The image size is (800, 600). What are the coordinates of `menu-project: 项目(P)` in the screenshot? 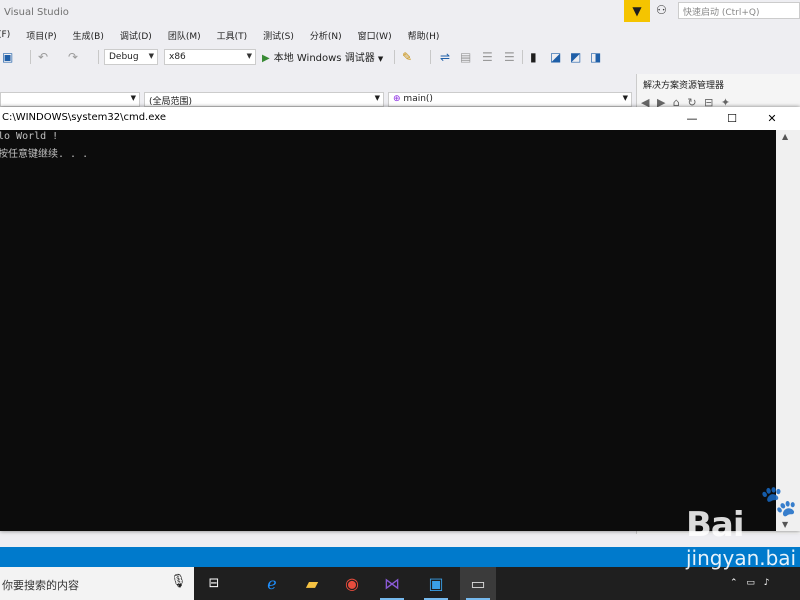 It's located at (41, 35).